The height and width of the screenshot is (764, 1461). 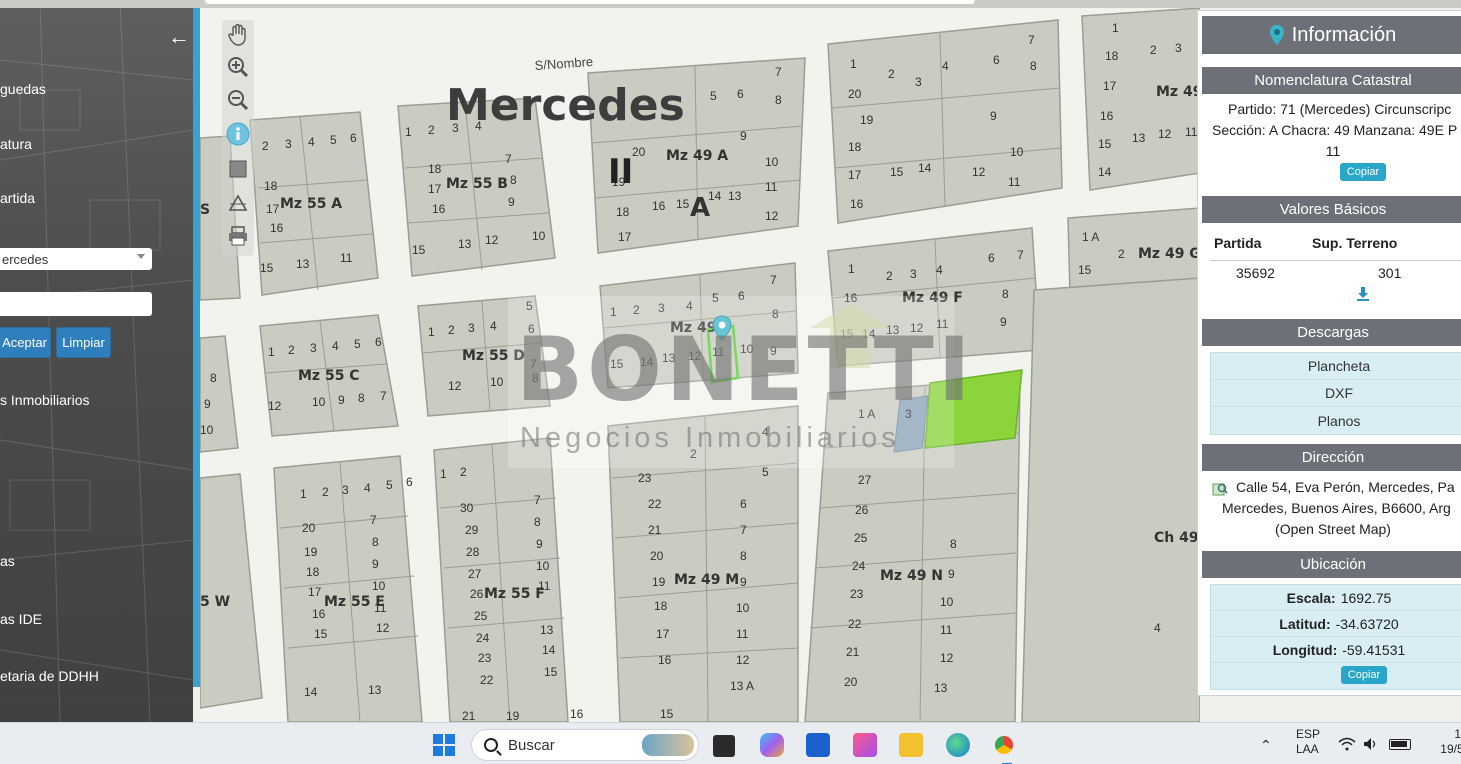 I want to click on sidebar-item-nomenclatura: atura, so click(x=16, y=144).